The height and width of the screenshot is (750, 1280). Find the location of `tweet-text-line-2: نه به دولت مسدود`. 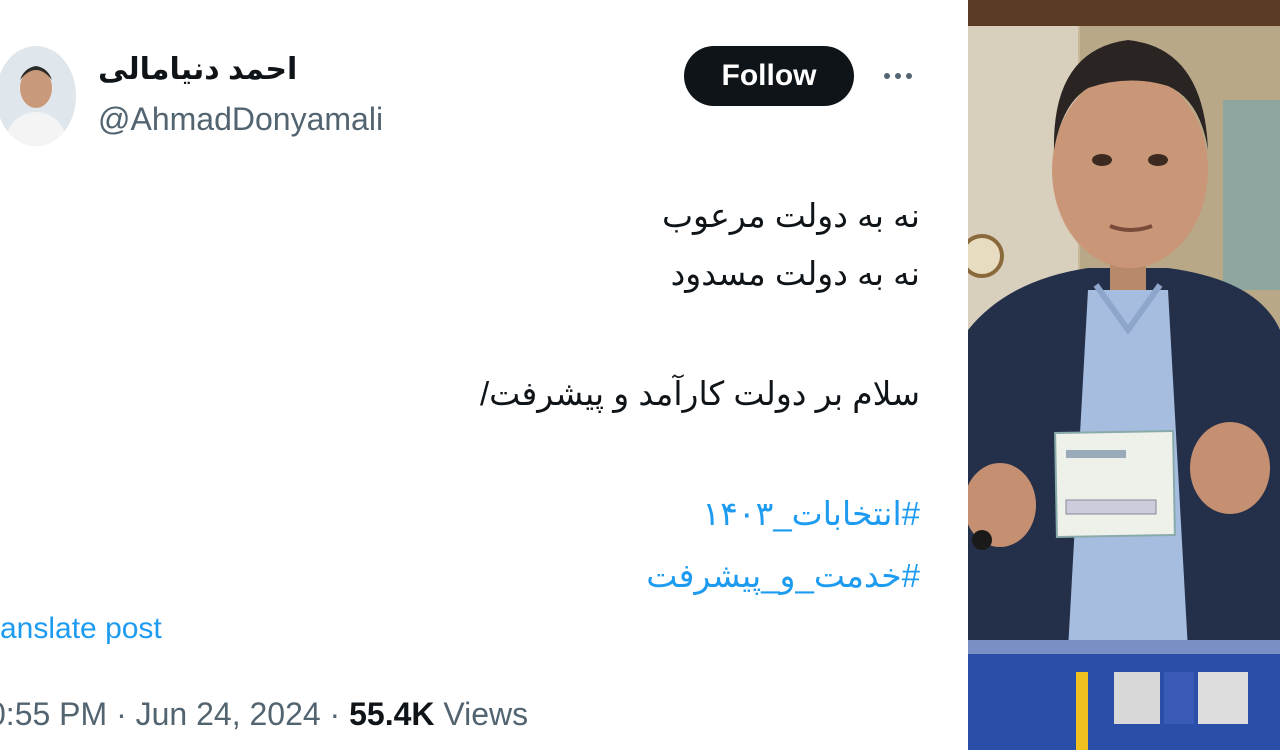

tweet-text-line-2: نه به دولت مسدود is located at coordinates (795, 273).